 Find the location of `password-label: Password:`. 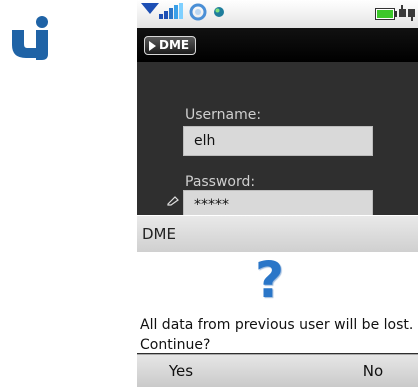

password-label: Password: is located at coordinates (220, 182).